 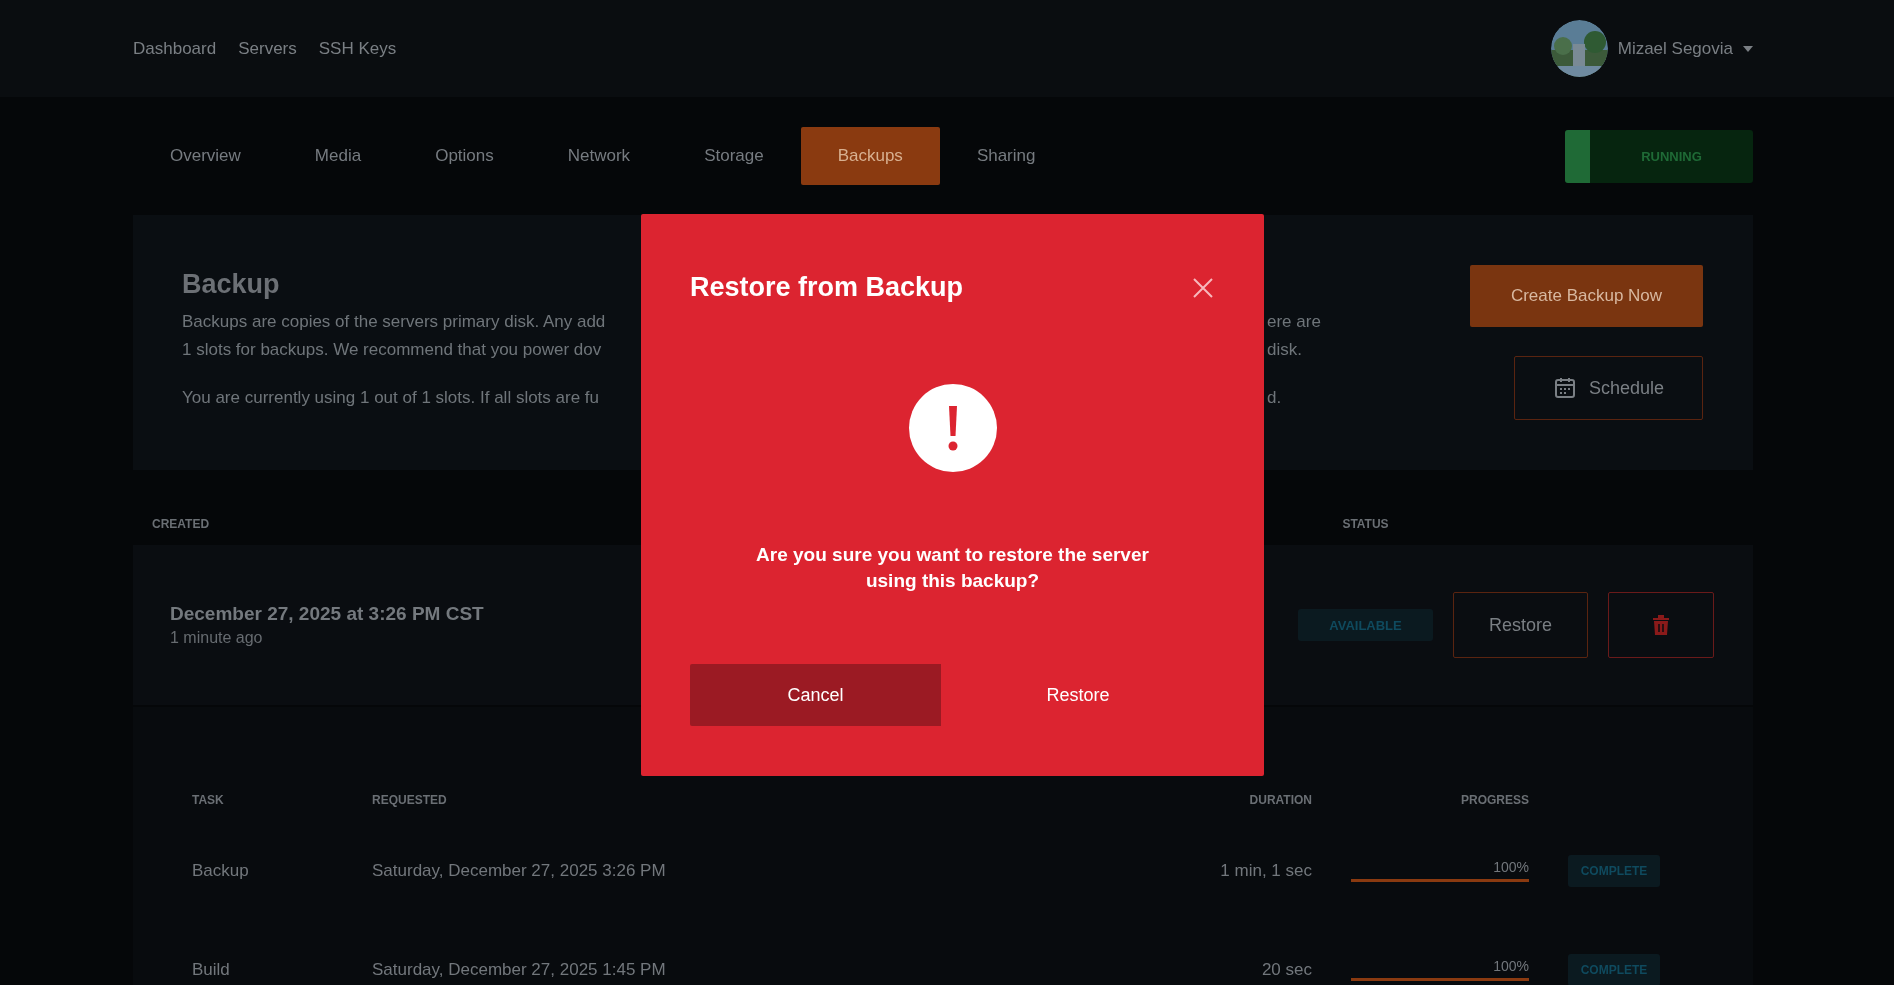 What do you see at coordinates (1564, 388) in the screenshot?
I see `calendar-icon` at bounding box center [1564, 388].